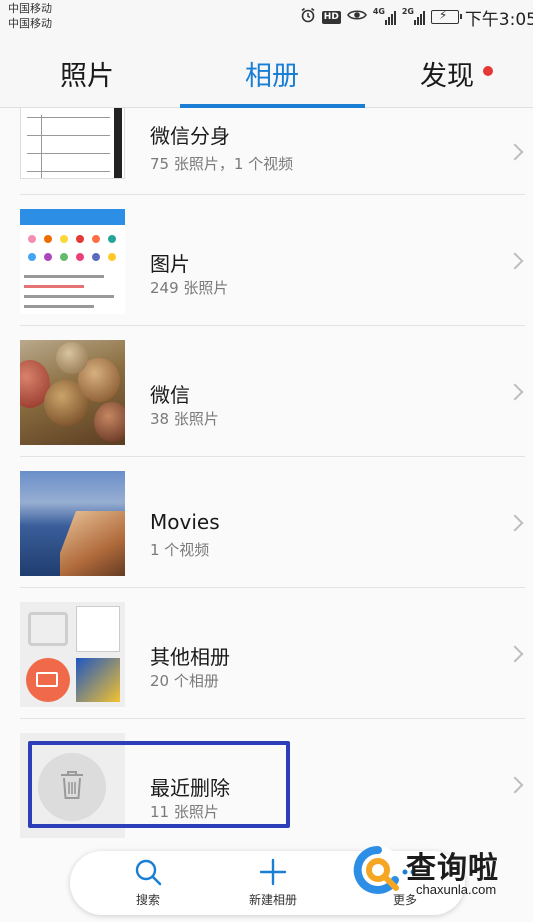  What do you see at coordinates (446, 16) in the screenshot?
I see `battery-icon: ⚡` at bounding box center [446, 16].